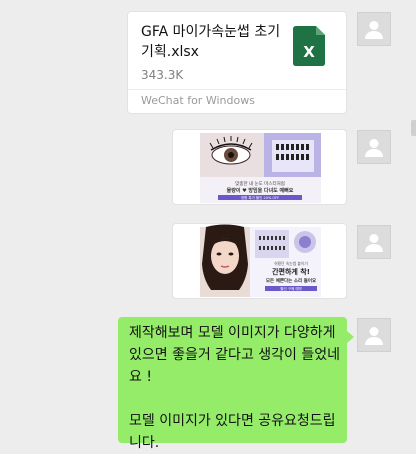 This screenshot has height=454, width=416. I want to click on file-name: GFA 마이가속눈썹 초기 기획.xlsx, so click(211, 42).